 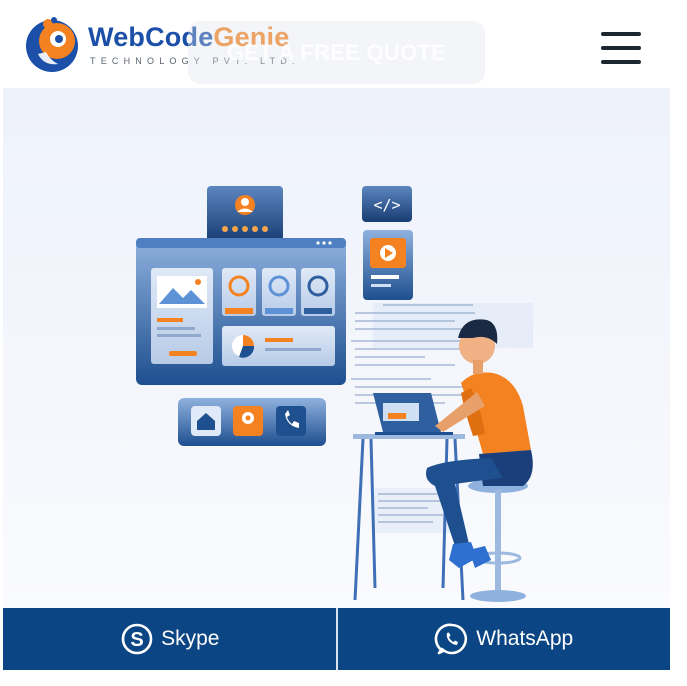 I want to click on skype-button: S Skype, so click(x=169, y=639).